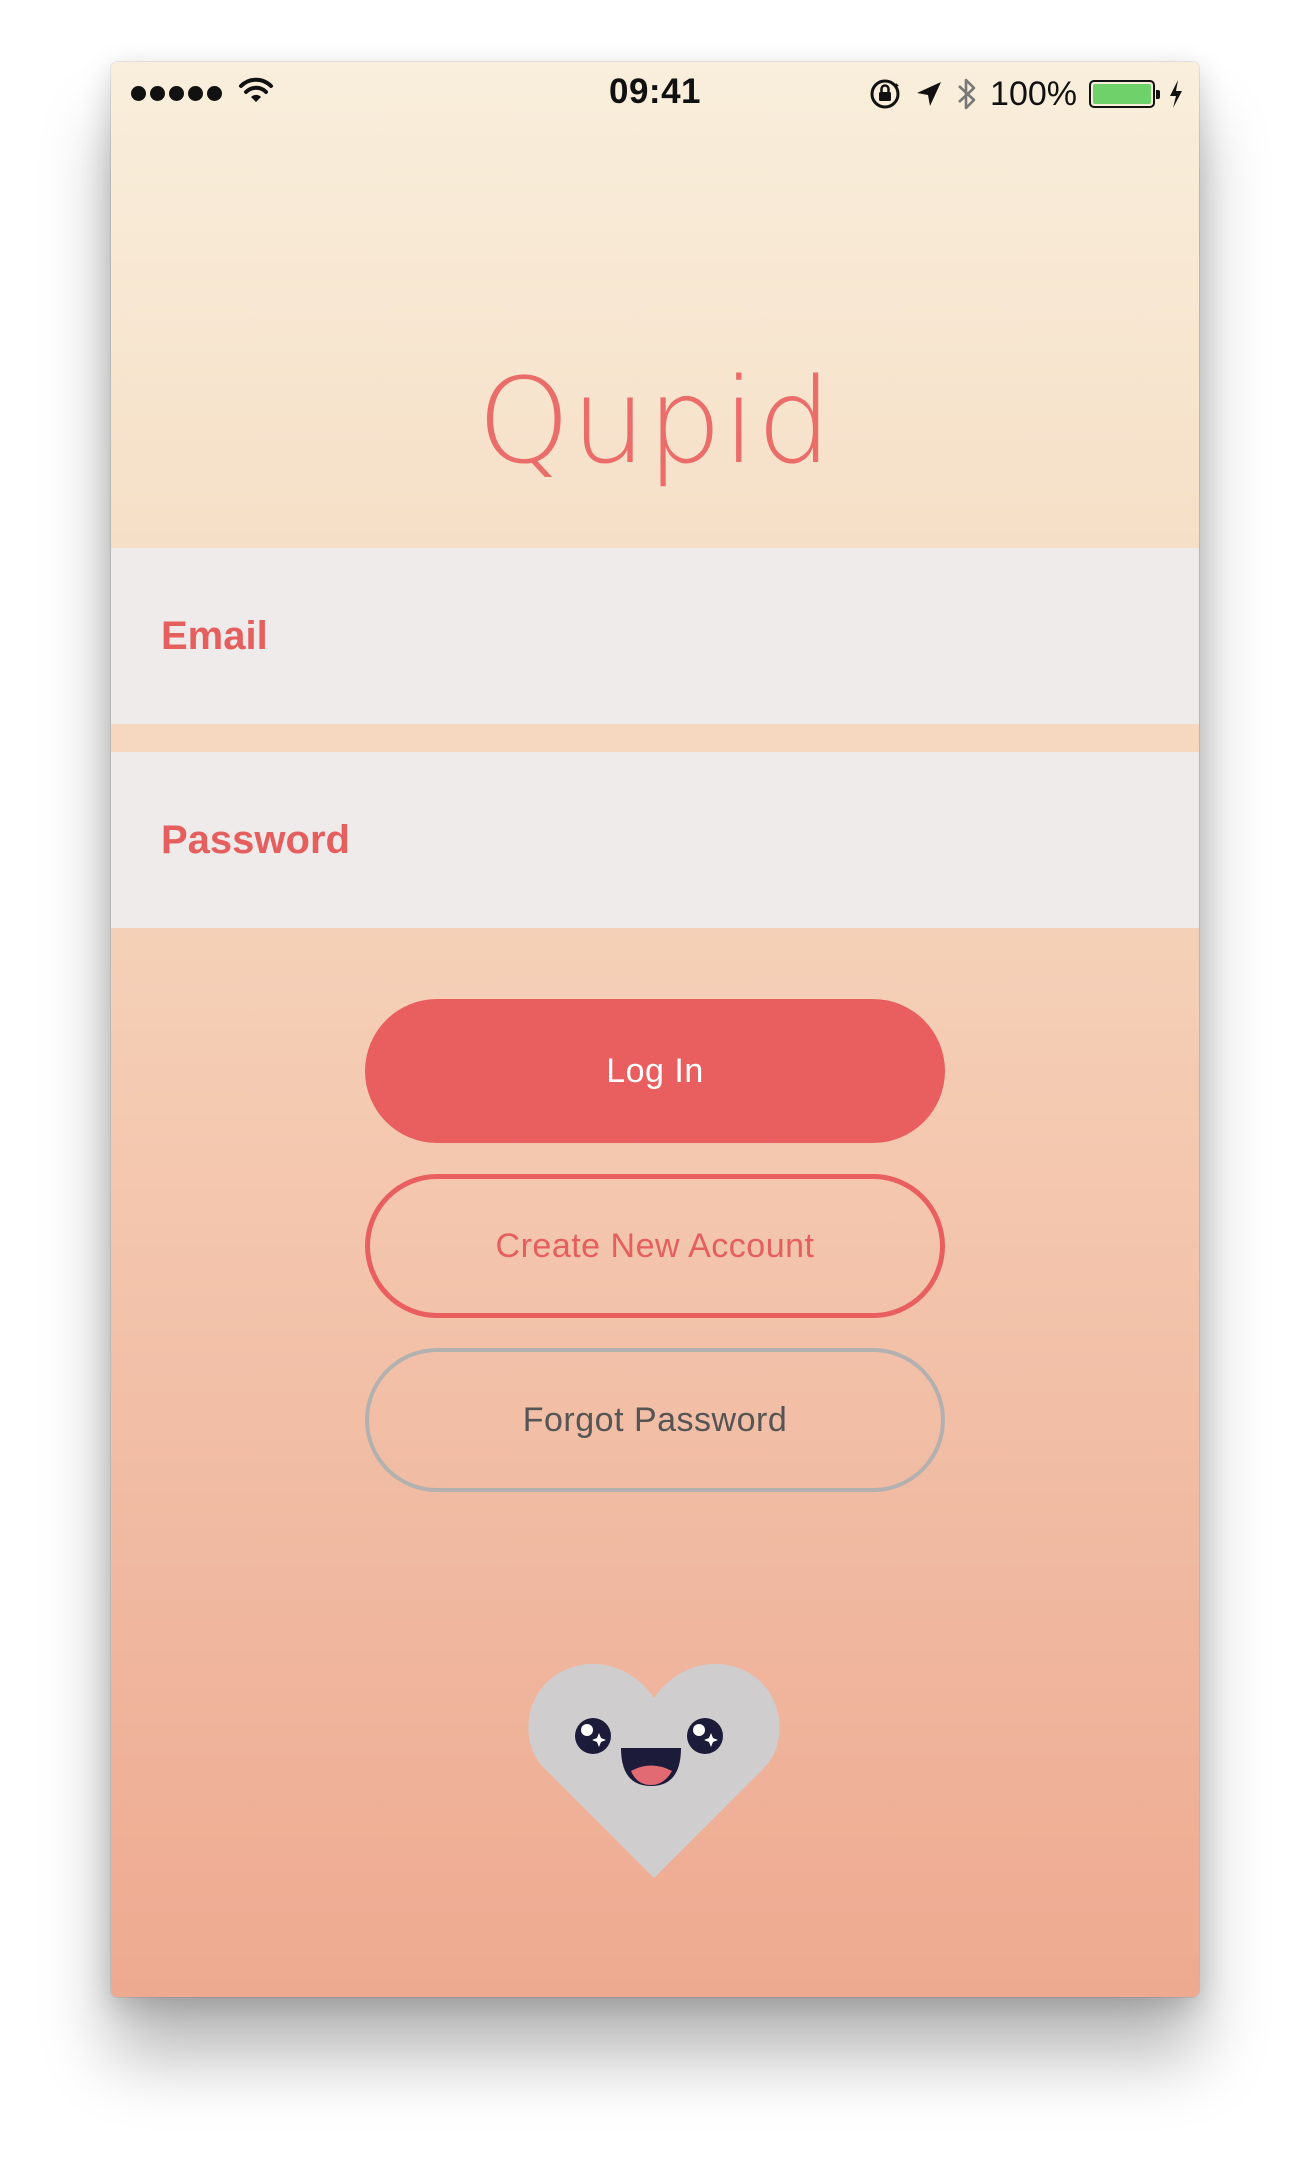 This screenshot has height=2158, width=1312. I want to click on password-field-container, so click(655, 840).